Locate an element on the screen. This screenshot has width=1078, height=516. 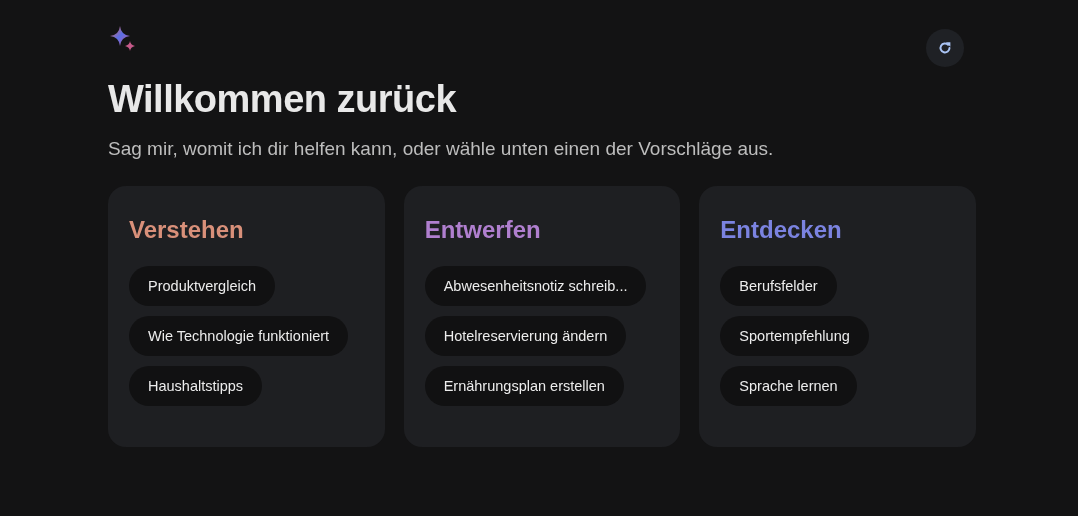
suggestion-chip: Sprache lernen is located at coordinates (788, 386).